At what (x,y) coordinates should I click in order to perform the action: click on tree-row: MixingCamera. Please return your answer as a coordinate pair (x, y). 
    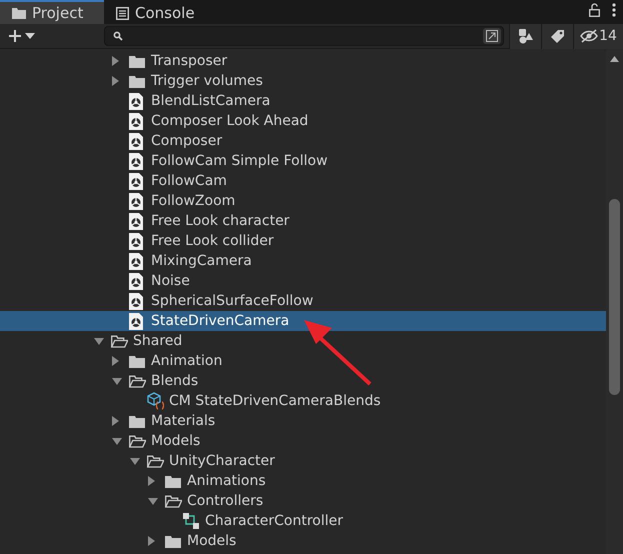
    Looking at the image, I should click on (303, 261).